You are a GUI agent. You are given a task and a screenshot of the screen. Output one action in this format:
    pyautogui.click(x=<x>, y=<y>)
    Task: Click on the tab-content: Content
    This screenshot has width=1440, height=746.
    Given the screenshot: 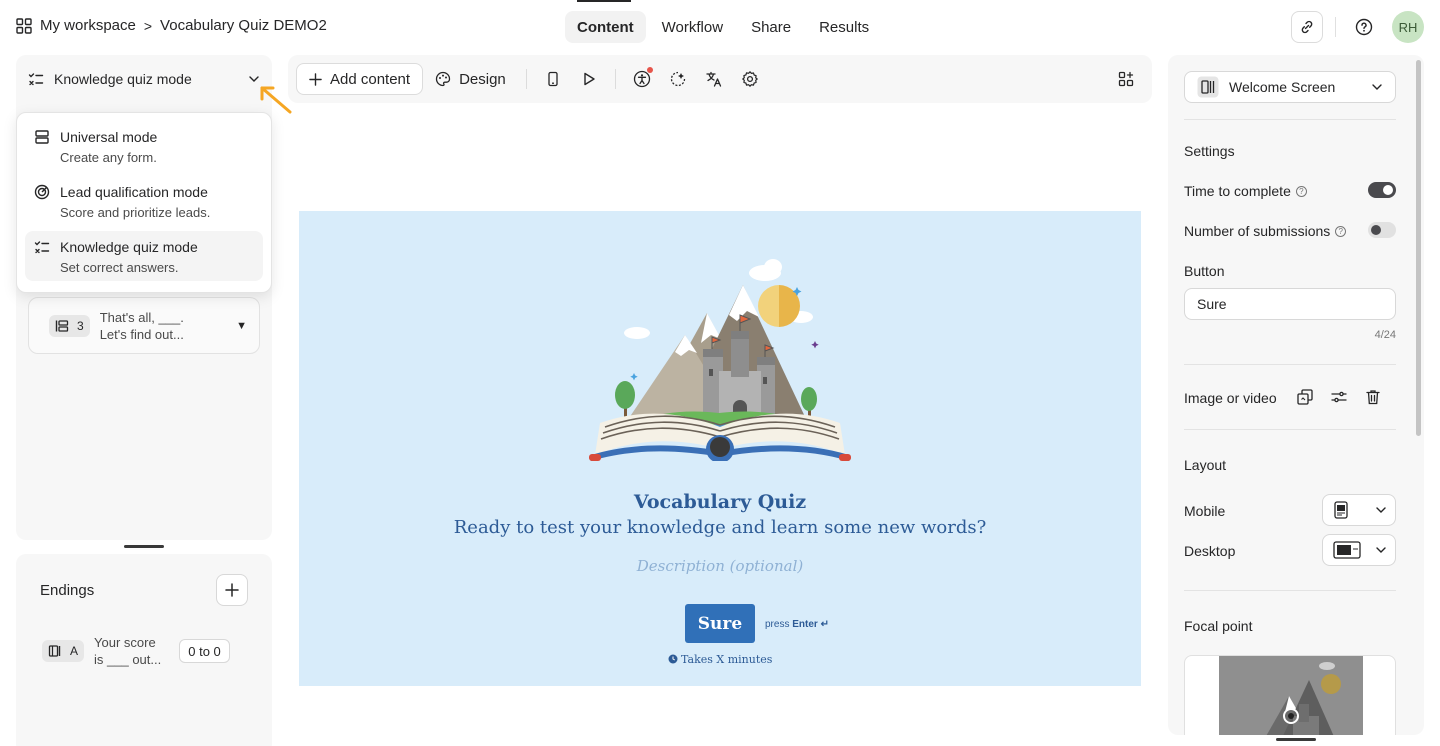 What is the action you would take?
    pyautogui.click(x=605, y=27)
    